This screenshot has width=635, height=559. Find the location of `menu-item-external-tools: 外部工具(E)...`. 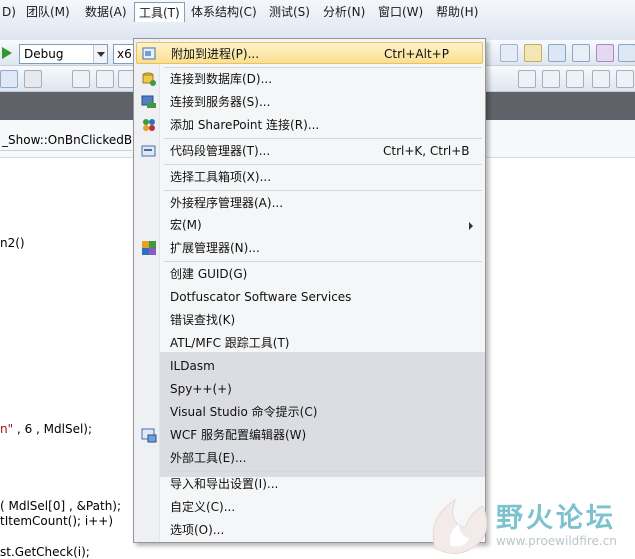

menu-item-external-tools: 外部工具(E)... is located at coordinates (309, 458).